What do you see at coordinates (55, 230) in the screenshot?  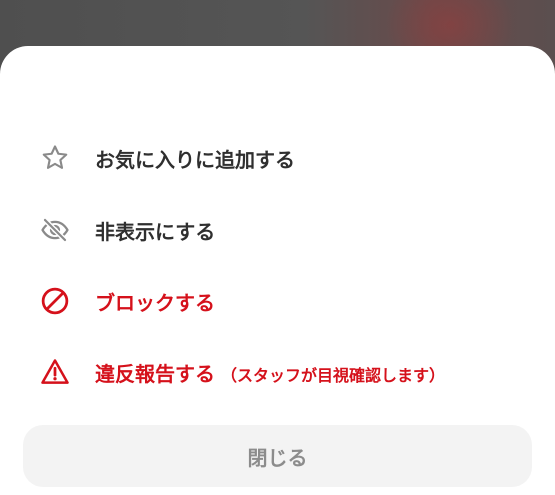 I see `eye-off-icon` at bounding box center [55, 230].